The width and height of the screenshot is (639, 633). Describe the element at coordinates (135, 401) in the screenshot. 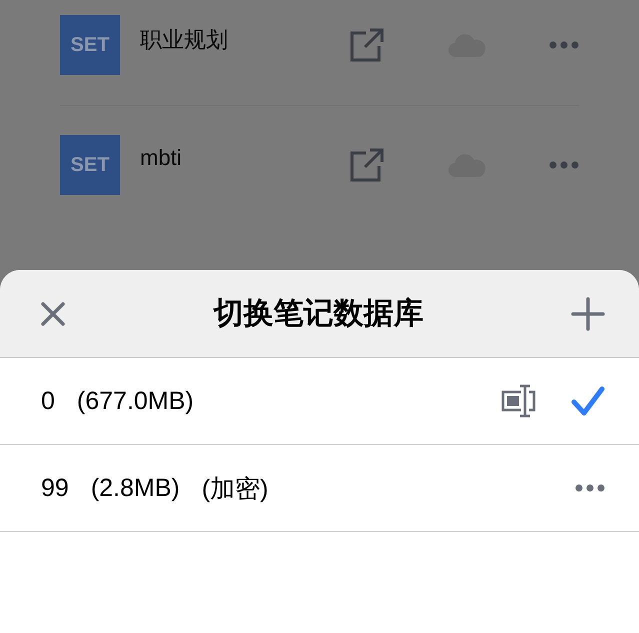

I see `database-size: (677.0MB)` at that location.